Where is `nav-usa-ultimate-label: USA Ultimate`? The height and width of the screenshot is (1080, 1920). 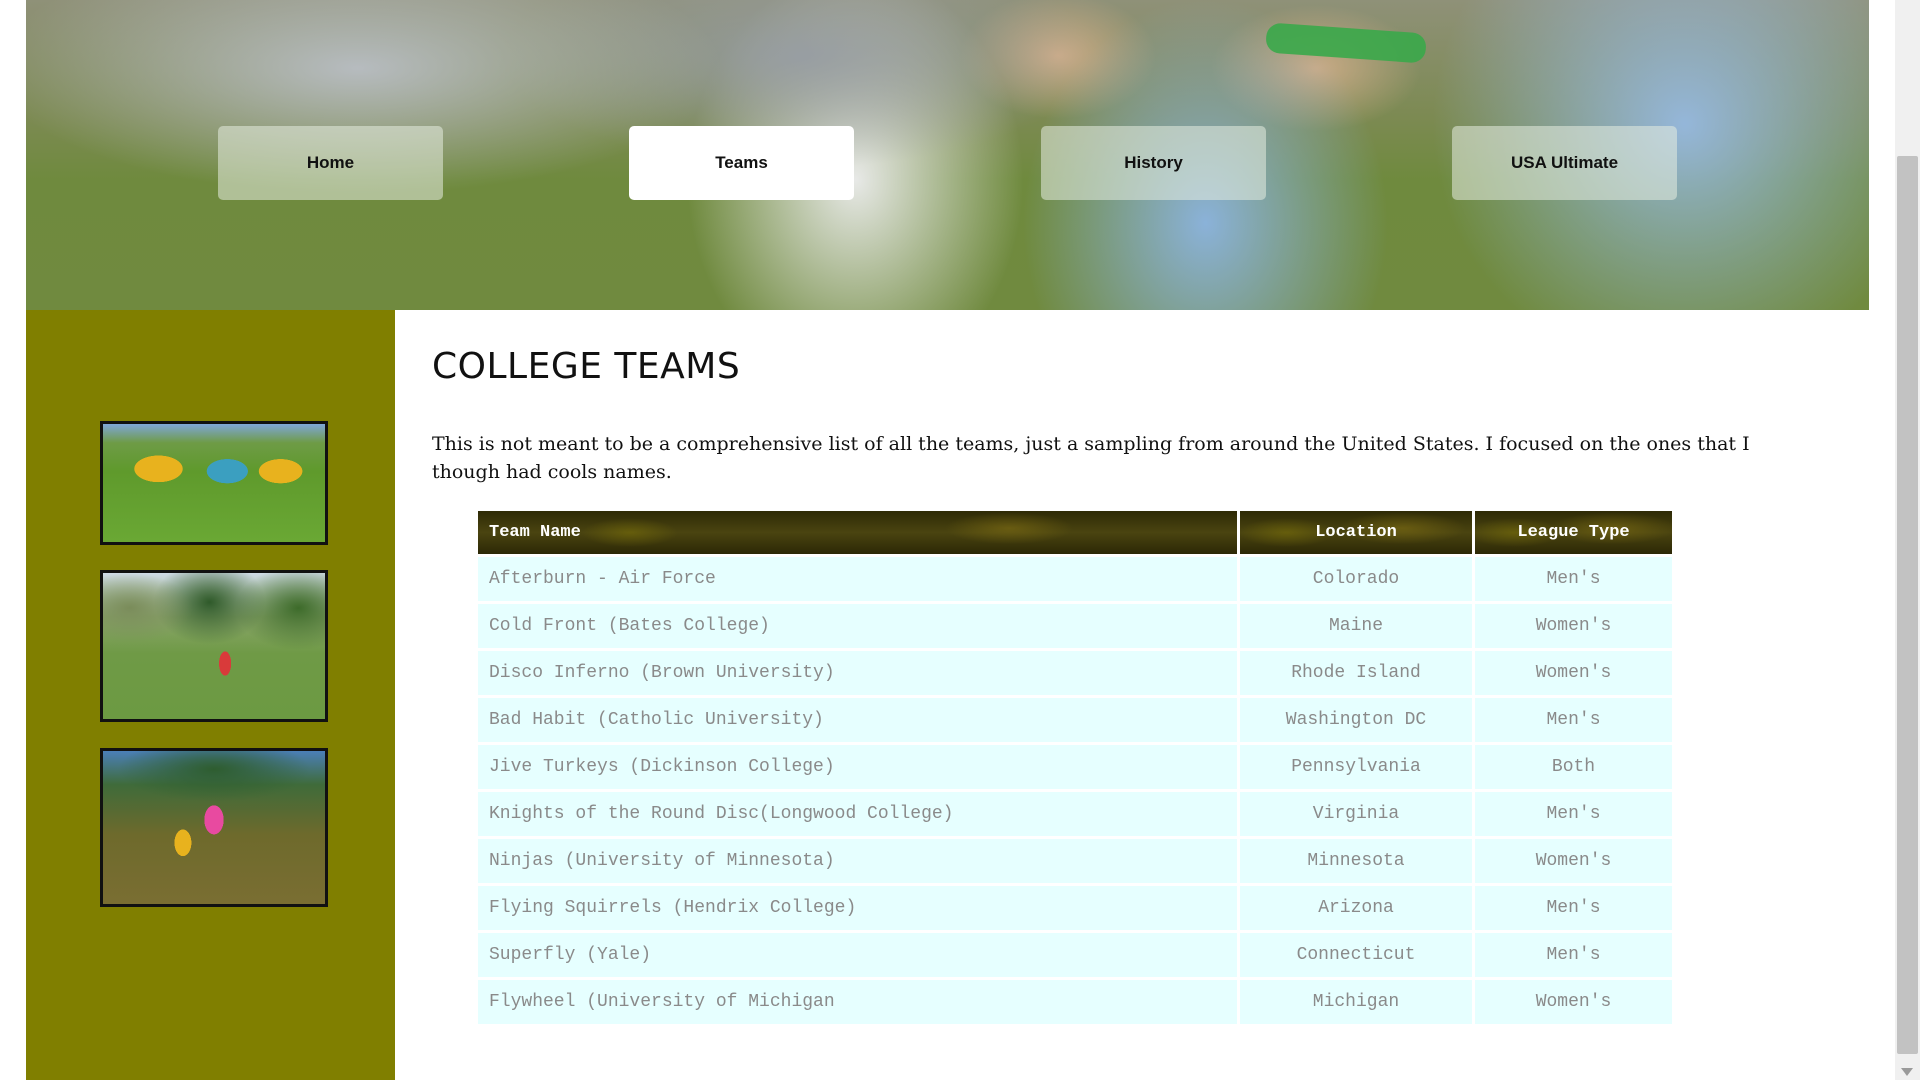 nav-usa-ultimate-label: USA Ultimate is located at coordinates (1564, 162).